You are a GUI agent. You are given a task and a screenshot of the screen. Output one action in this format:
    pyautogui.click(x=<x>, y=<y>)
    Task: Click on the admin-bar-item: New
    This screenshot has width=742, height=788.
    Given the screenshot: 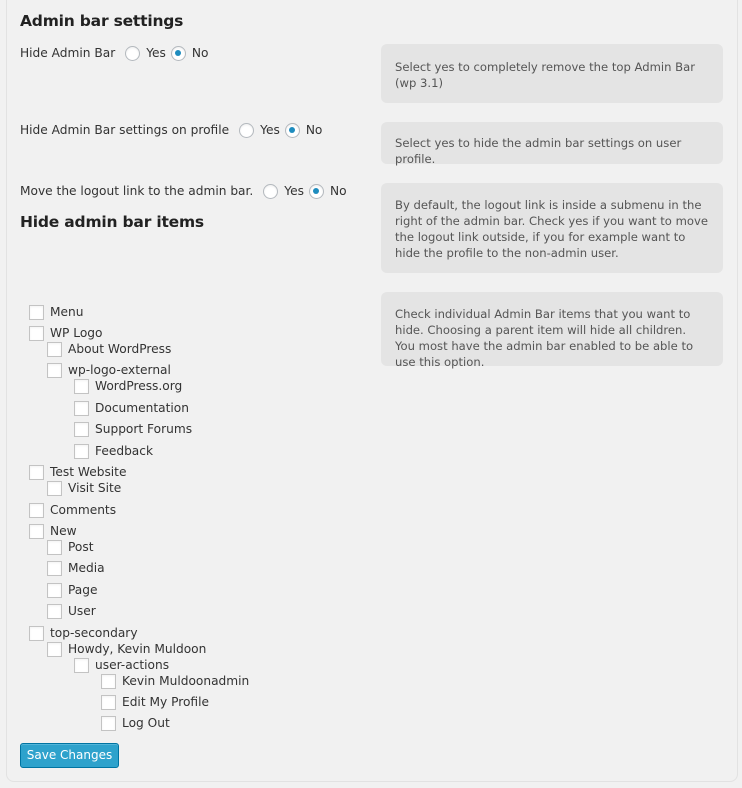 What is the action you would take?
    pyautogui.click(x=53, y=531)
    